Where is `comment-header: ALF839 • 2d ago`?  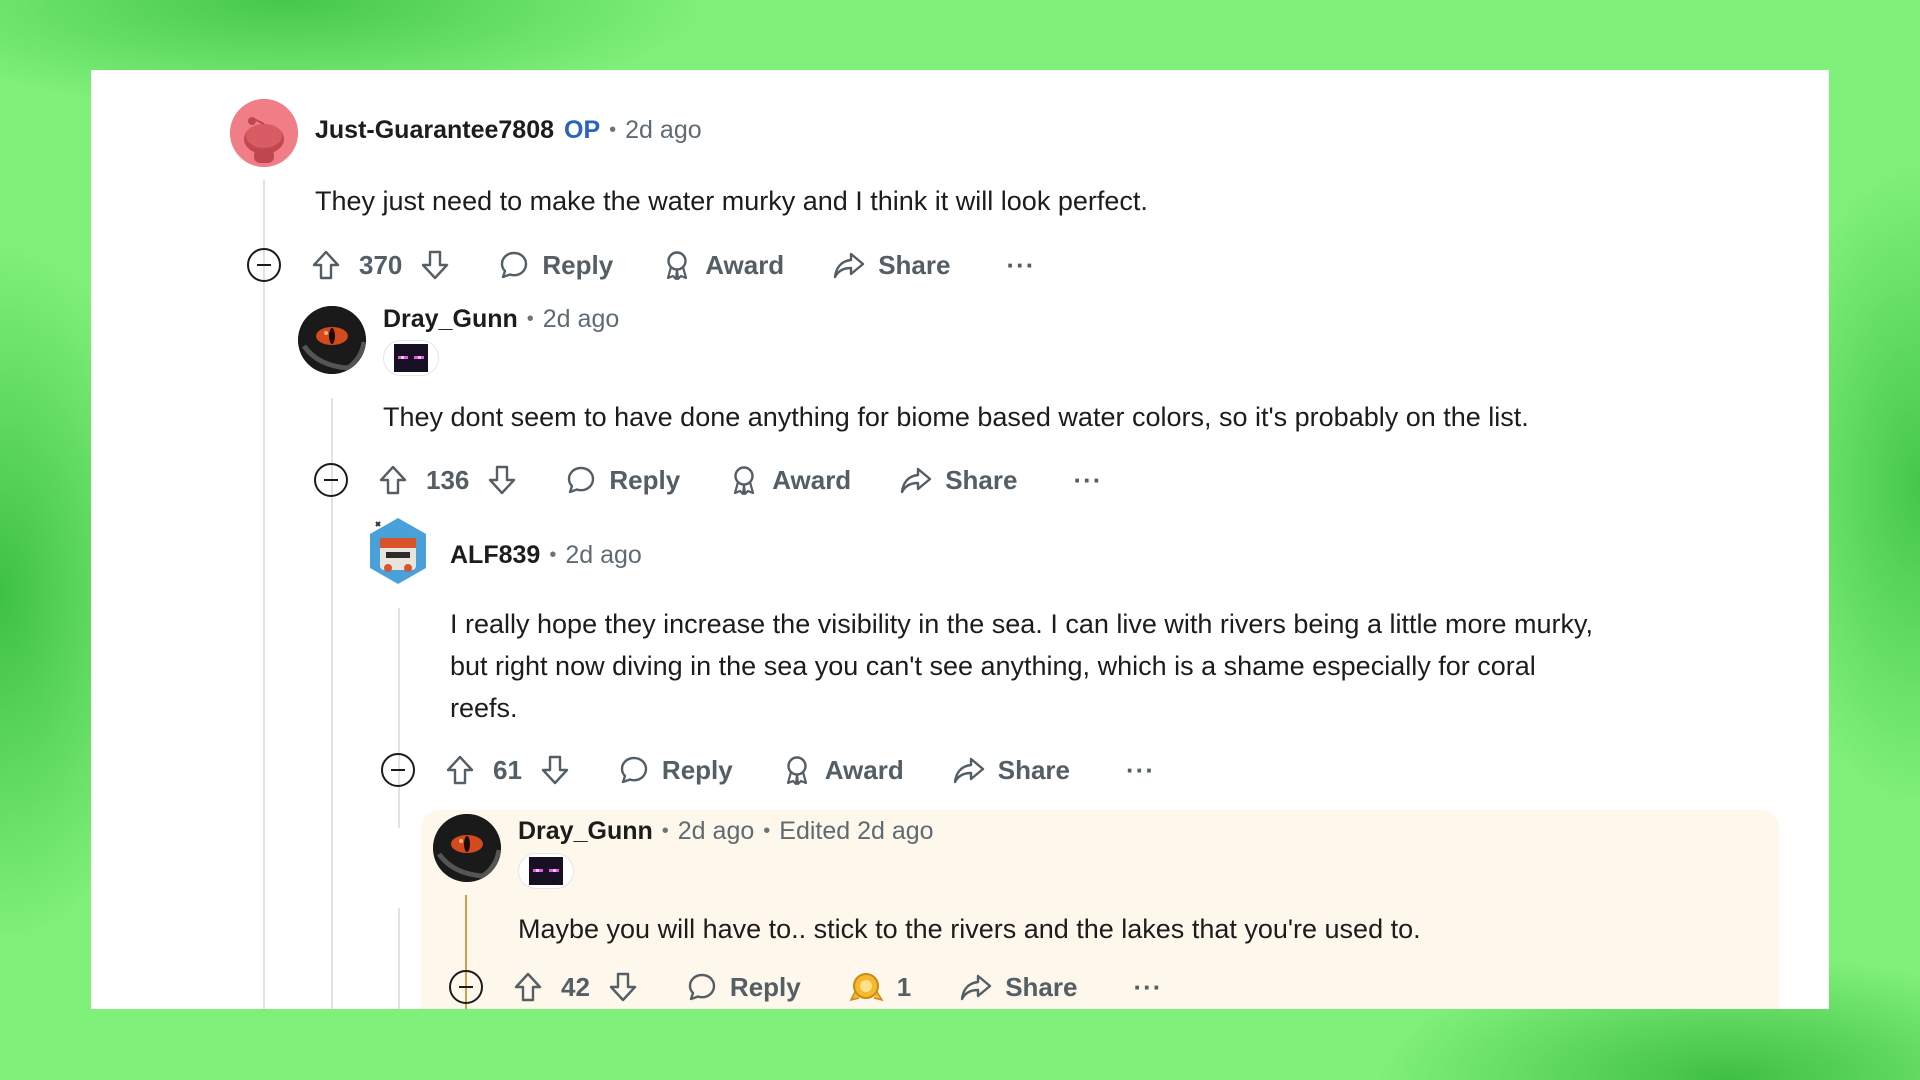
comment-header: ALF839 • 2d ago is located at coordinates (546, 555).